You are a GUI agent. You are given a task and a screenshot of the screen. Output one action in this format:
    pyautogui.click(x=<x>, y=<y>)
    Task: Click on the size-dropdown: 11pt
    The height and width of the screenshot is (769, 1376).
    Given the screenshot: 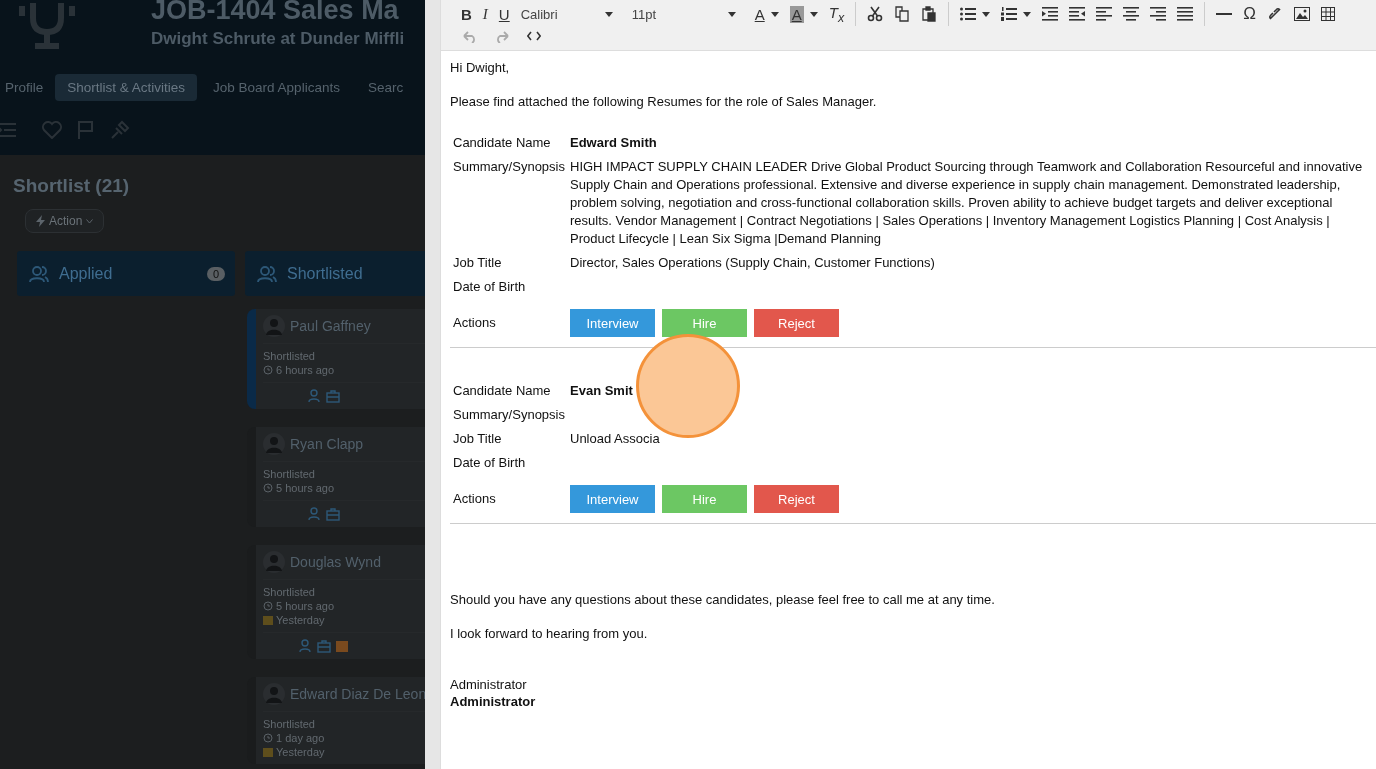 What is the action you would take?
    pyautogui.click(x=683, y=14)
    